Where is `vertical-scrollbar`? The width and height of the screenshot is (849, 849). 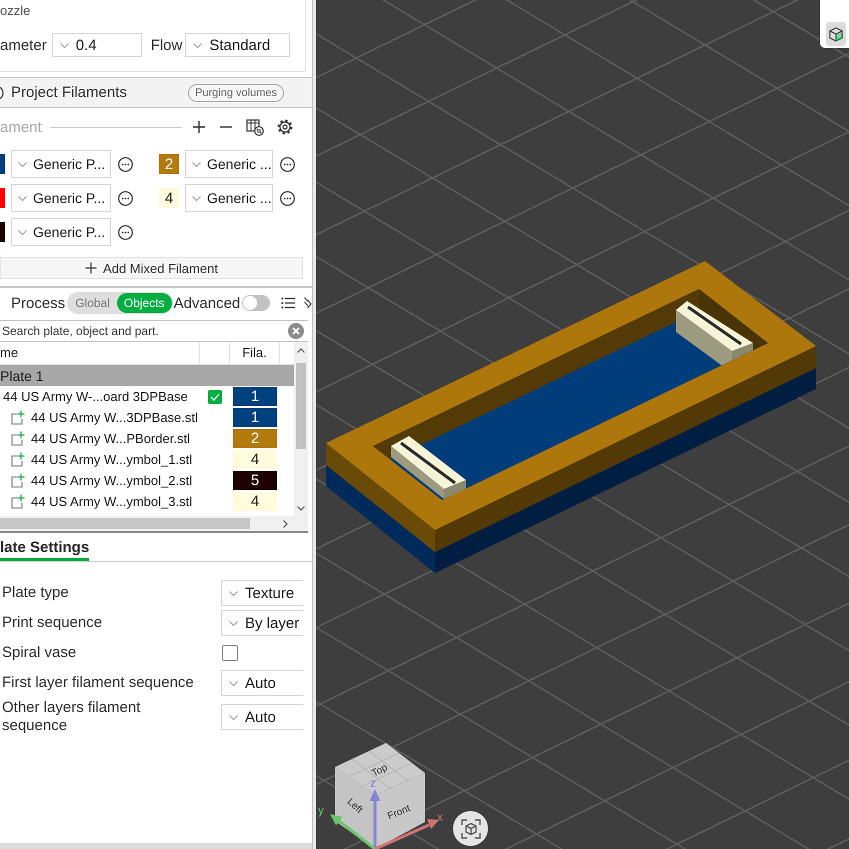 vertical-scrollbar is located at coordinates (301, 429).